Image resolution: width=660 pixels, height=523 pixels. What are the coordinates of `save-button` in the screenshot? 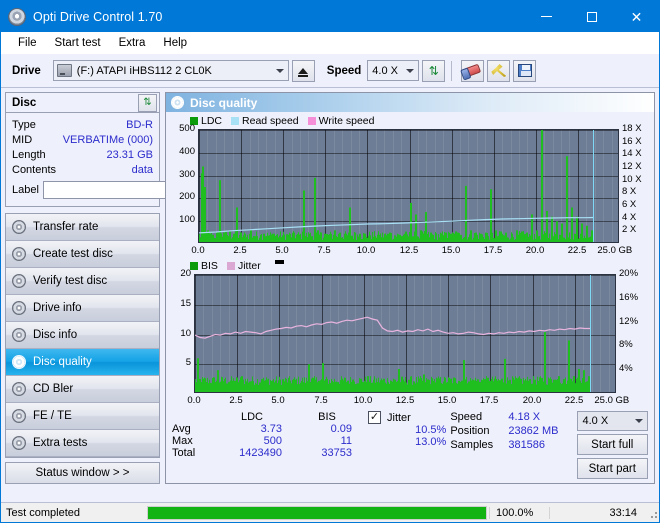 It's located at (525, 70).